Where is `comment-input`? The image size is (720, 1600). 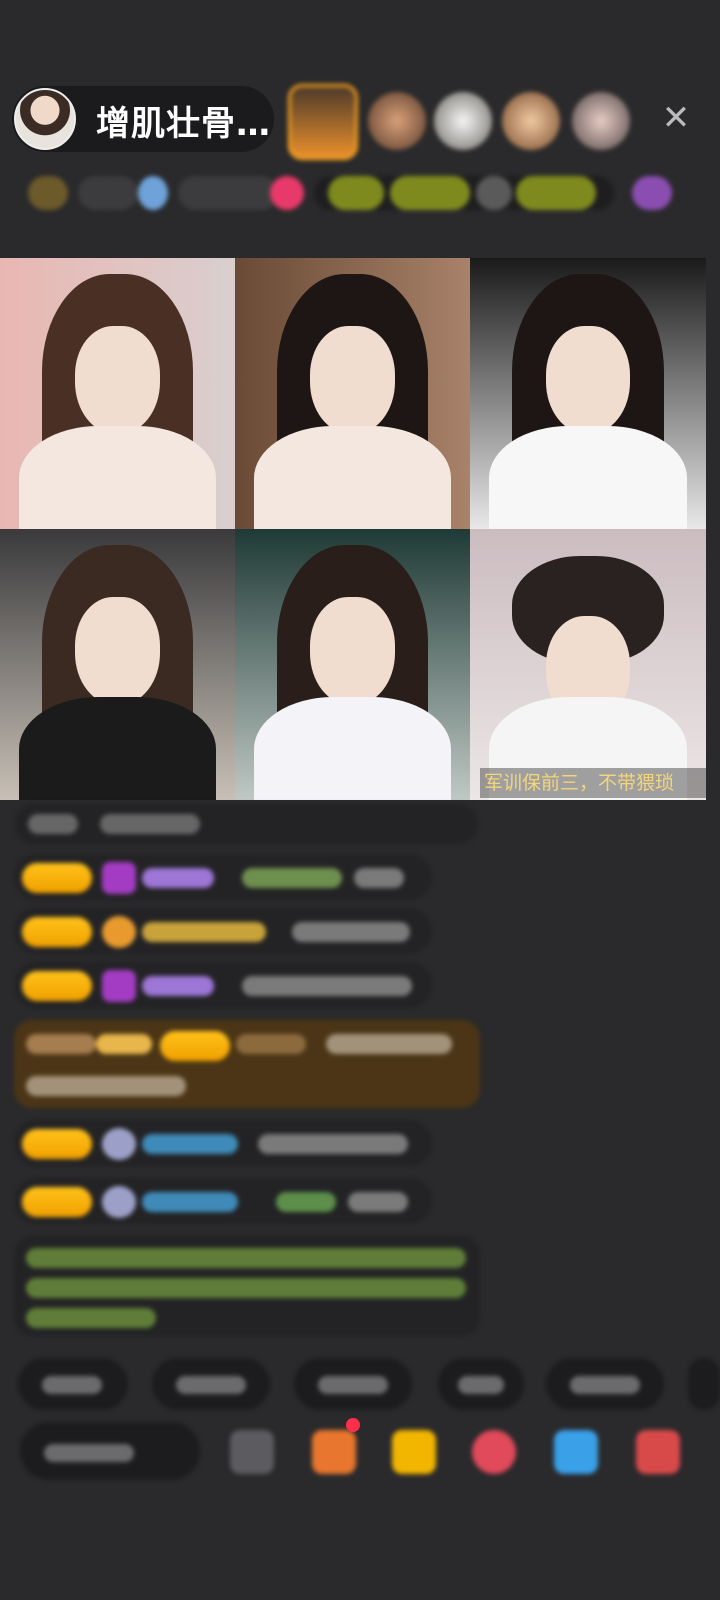 comment-input is located at coordinates (110, 1451).